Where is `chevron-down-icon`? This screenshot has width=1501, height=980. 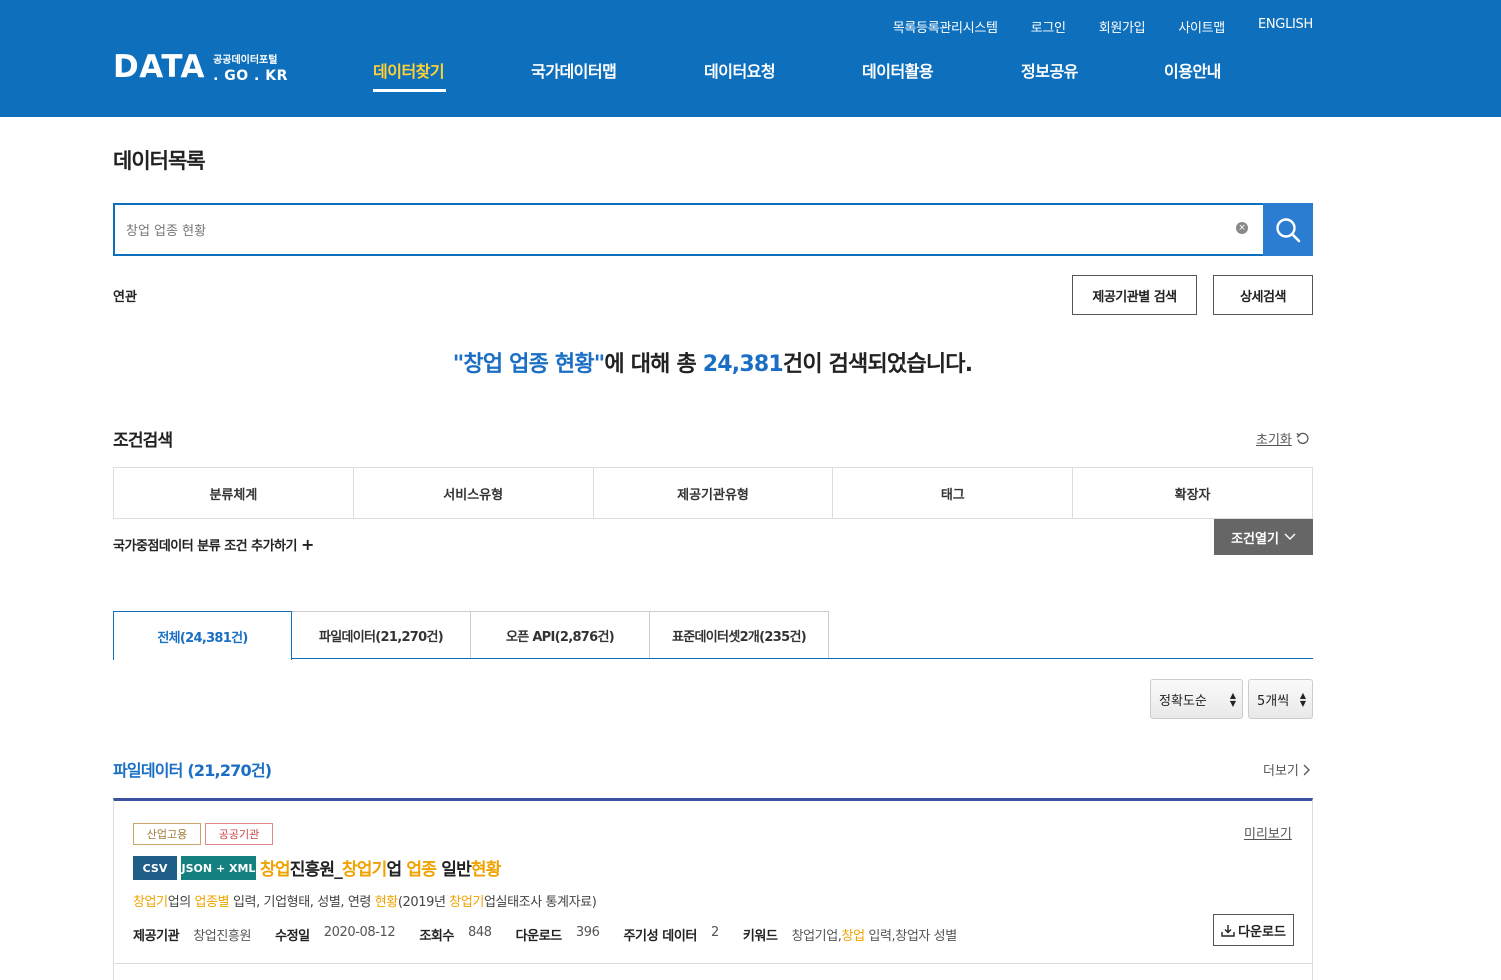 chevron-down-icon is located at coordinates (1290, 536).